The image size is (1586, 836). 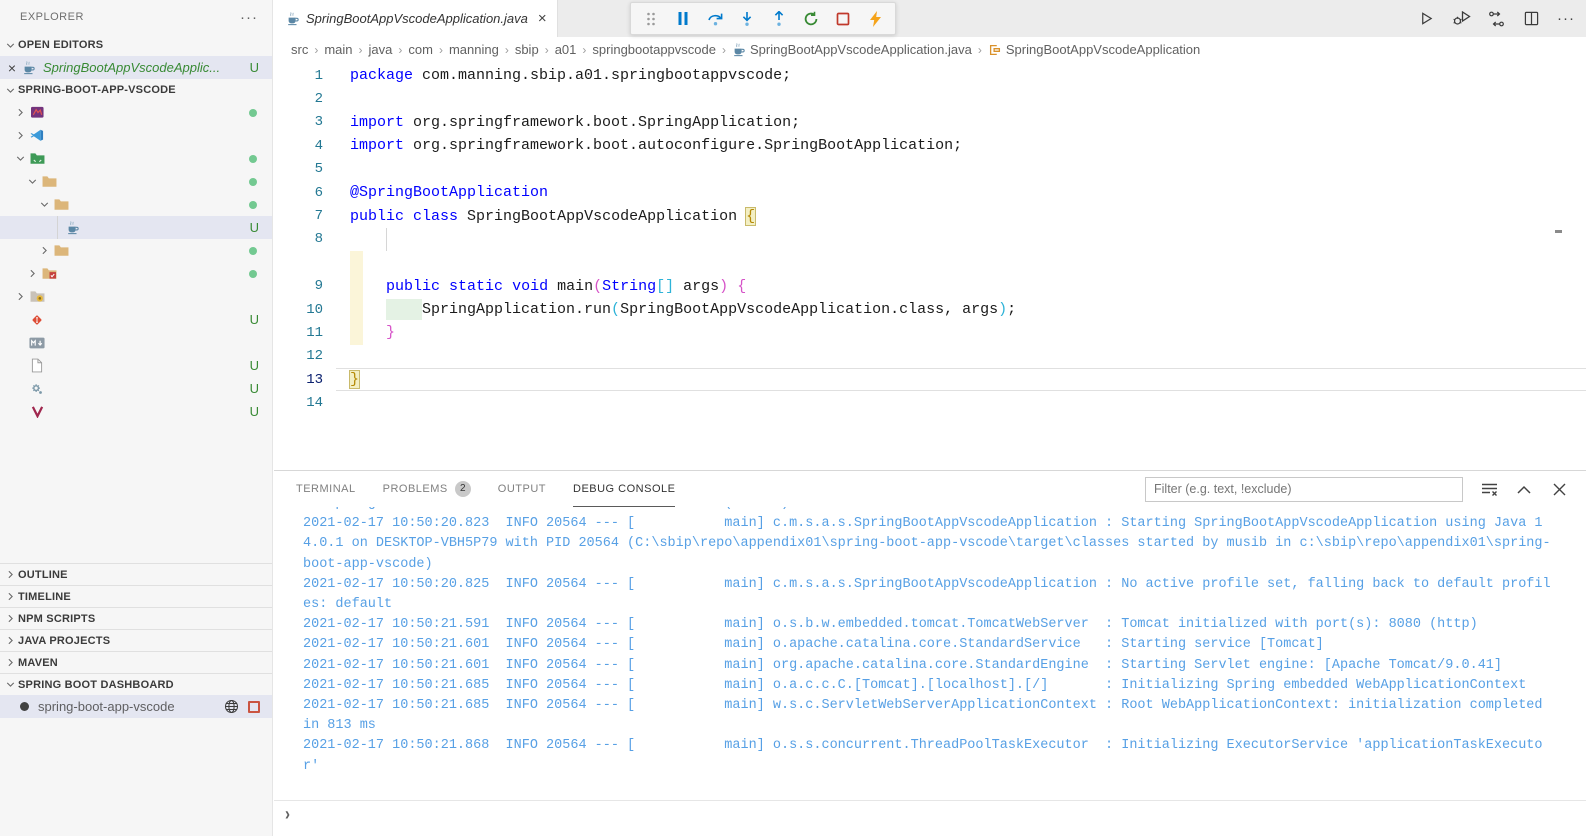 What do you see at coordinates (136, 17) in the screenshot?
I see `sidebar-header: EXPLORER ···` at bounding box center [136, 17].